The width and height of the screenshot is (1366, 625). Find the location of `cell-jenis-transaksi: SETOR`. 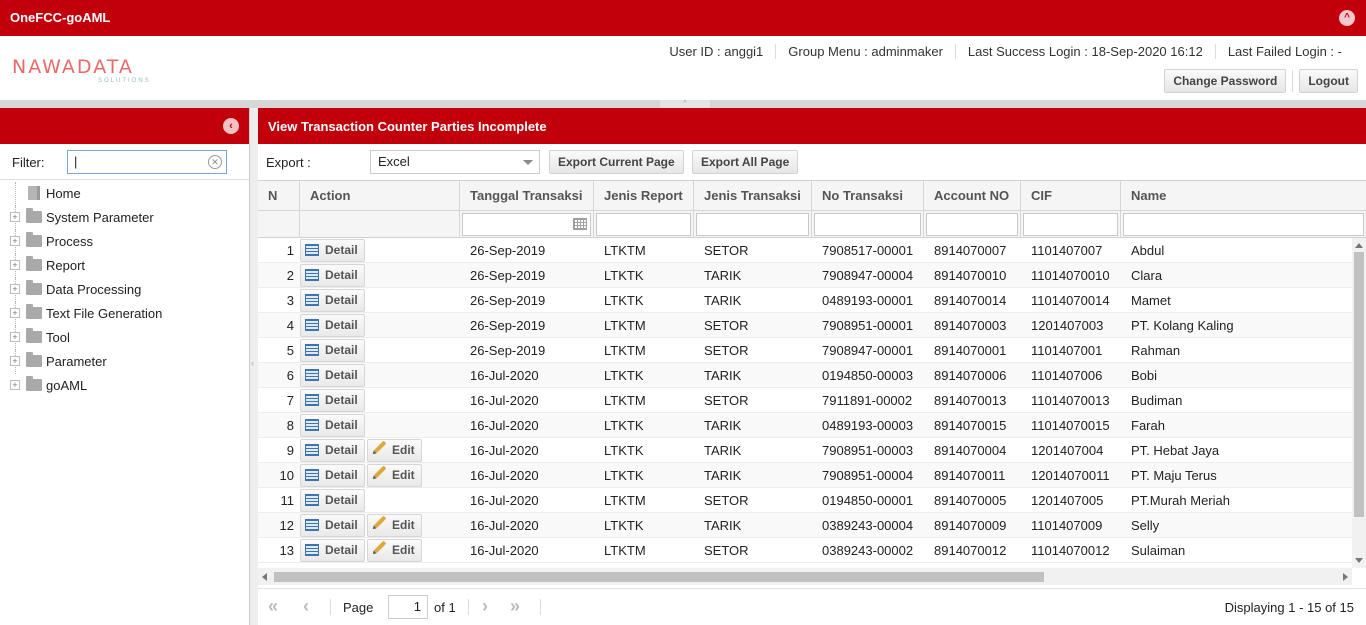

cell-jenis-transaksi: SETOR is located at coordinates (726, 350).